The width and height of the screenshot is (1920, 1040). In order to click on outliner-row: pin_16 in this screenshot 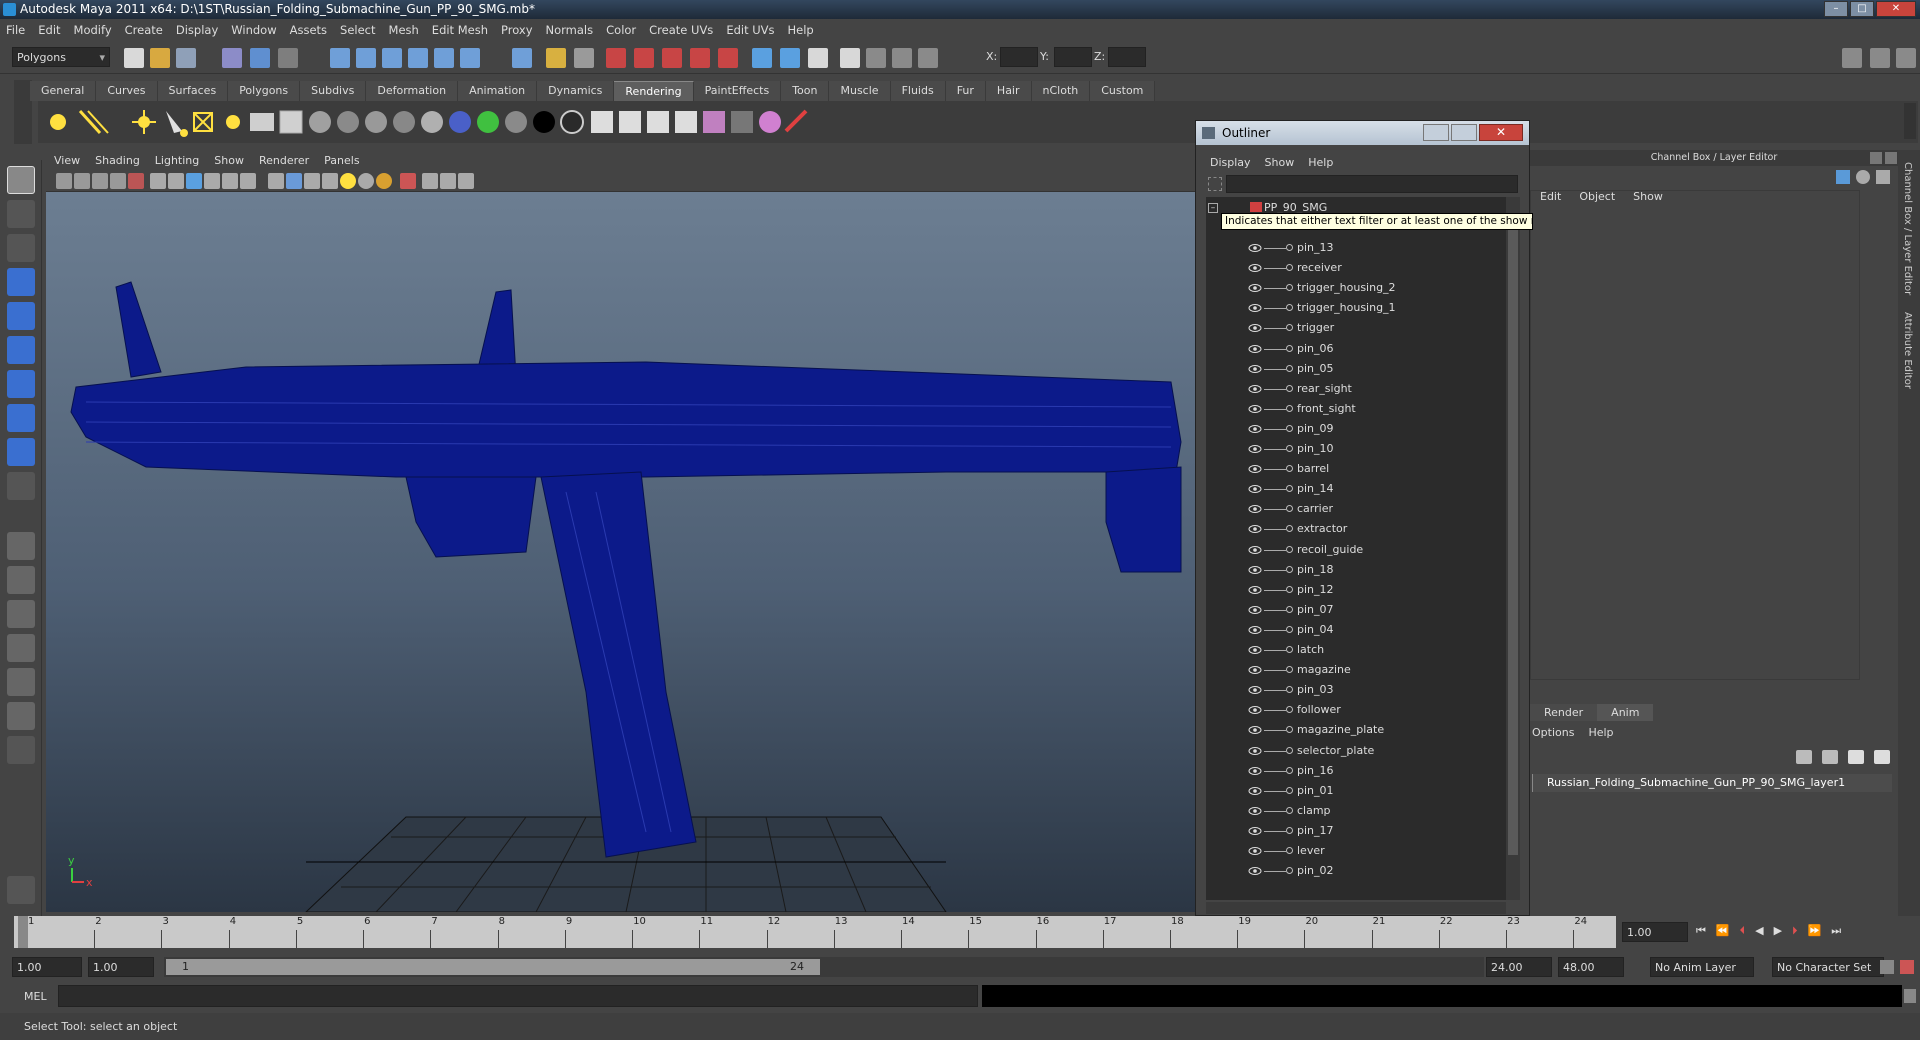, I will do `click(1356, 771)`.